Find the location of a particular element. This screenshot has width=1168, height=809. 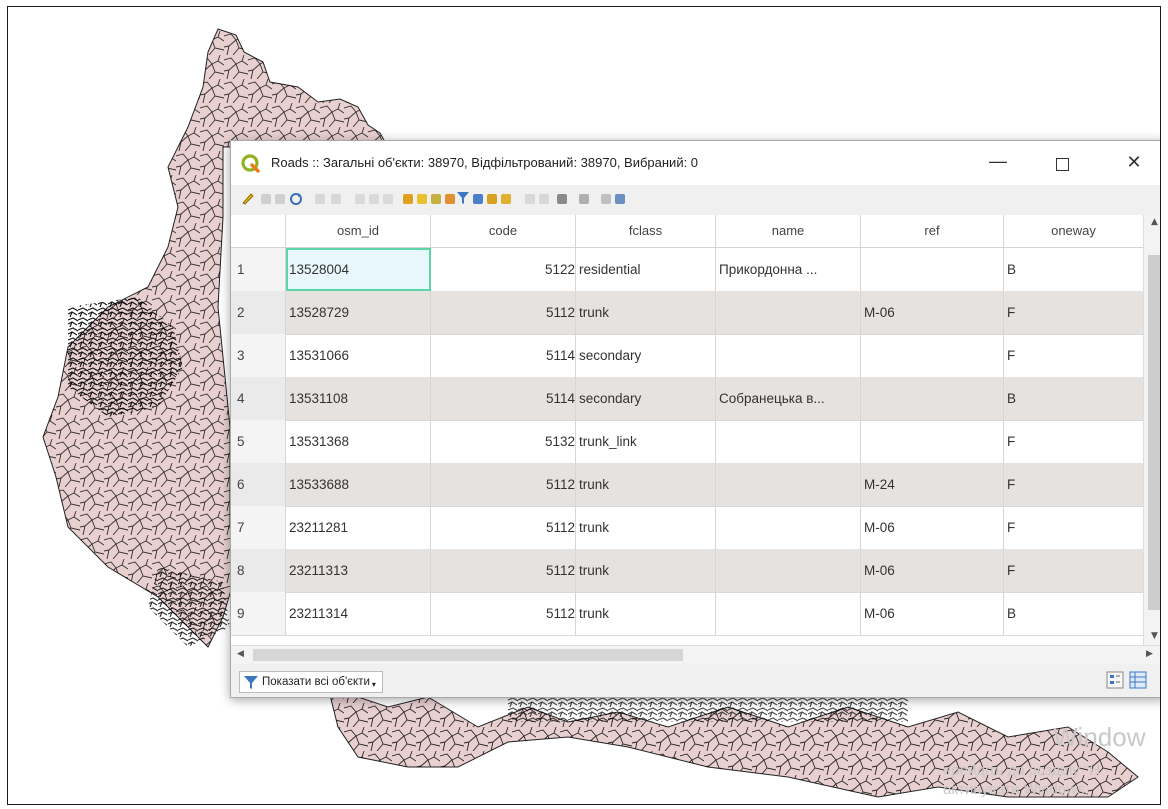

cell-osm_id: 13528004 is located at coordinates (358, 269).